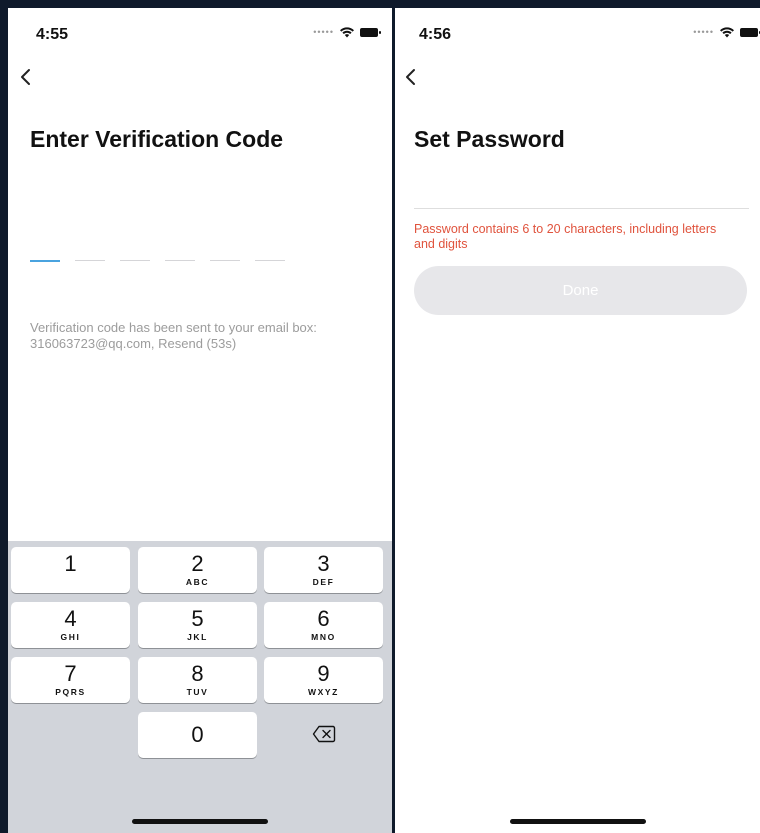 The width and height of the screenshot is (760, 833). Describe the element at coordinates (323, 563) in the screenshot. I see `key-digit: 3` at that location.